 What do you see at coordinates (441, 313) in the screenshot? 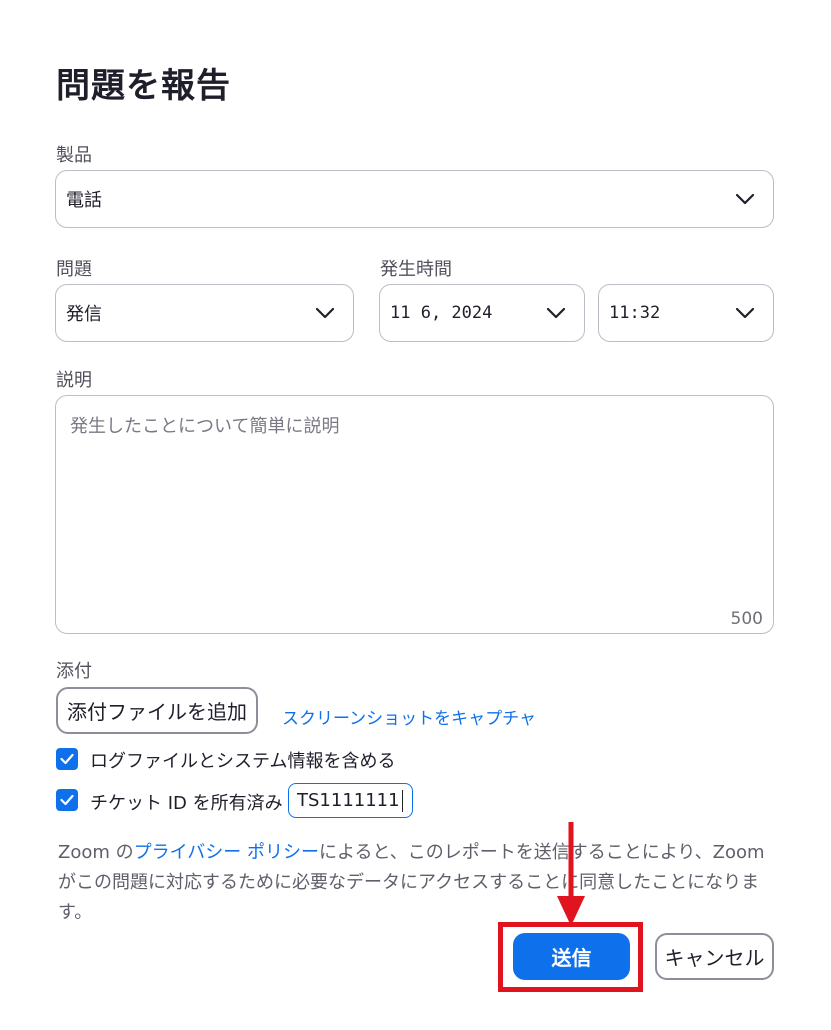
I see `date-select-value: 11 6, 2024` at bounding box center [441, 313].